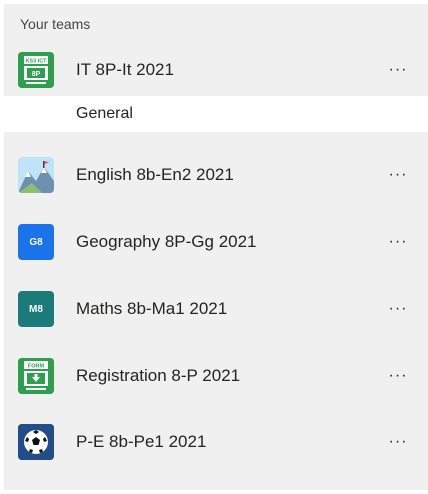 The height and width of the screenshot is (494, 428). Describe the element at coordinates (152, 308) in the screenshot. I see `team-name: Maths 8b-Ma1 2021` at that location.